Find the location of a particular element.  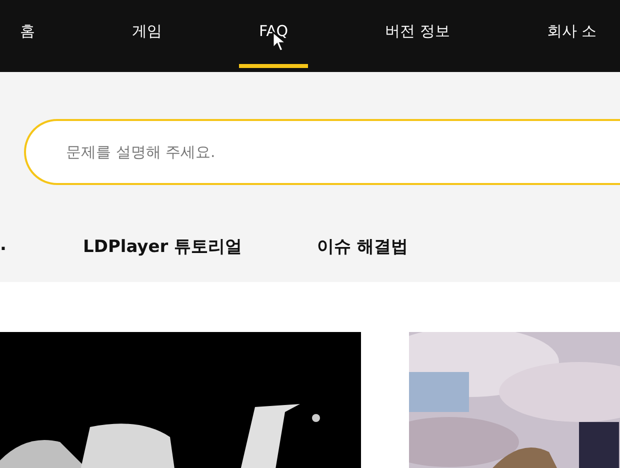

search-field: 문제를 설명해 주세요. is located at coordinates (322, 152).